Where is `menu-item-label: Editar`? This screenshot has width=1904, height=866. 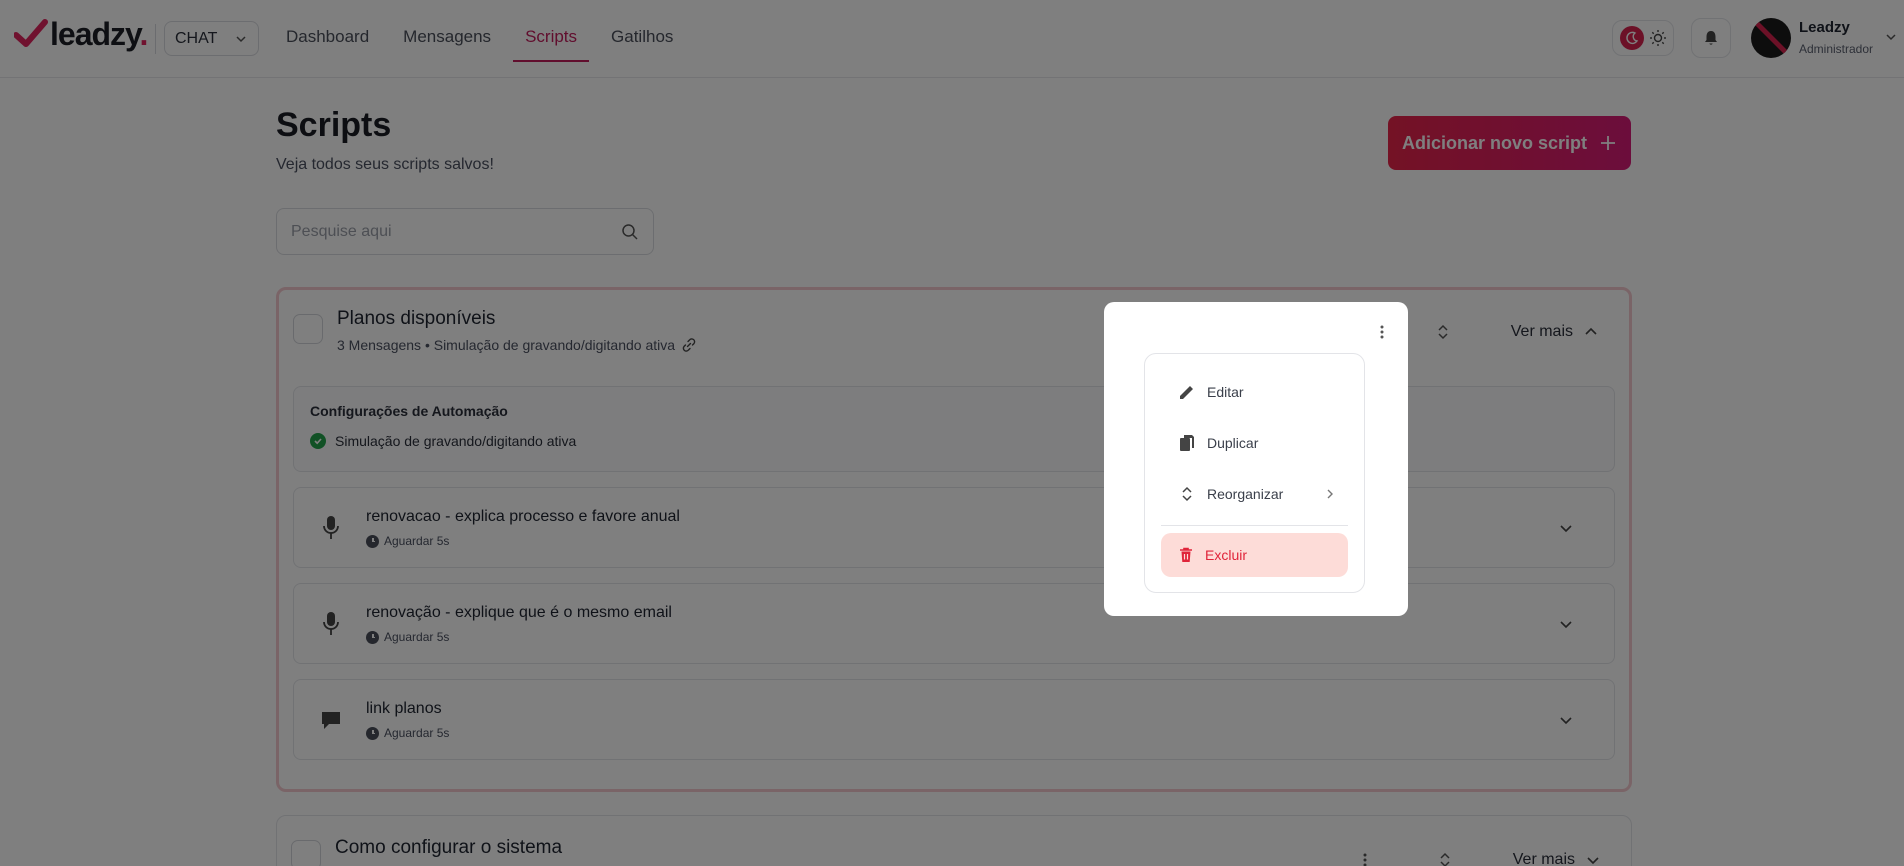
menu-item-label: Editar is located at coordinates (1225, 391).